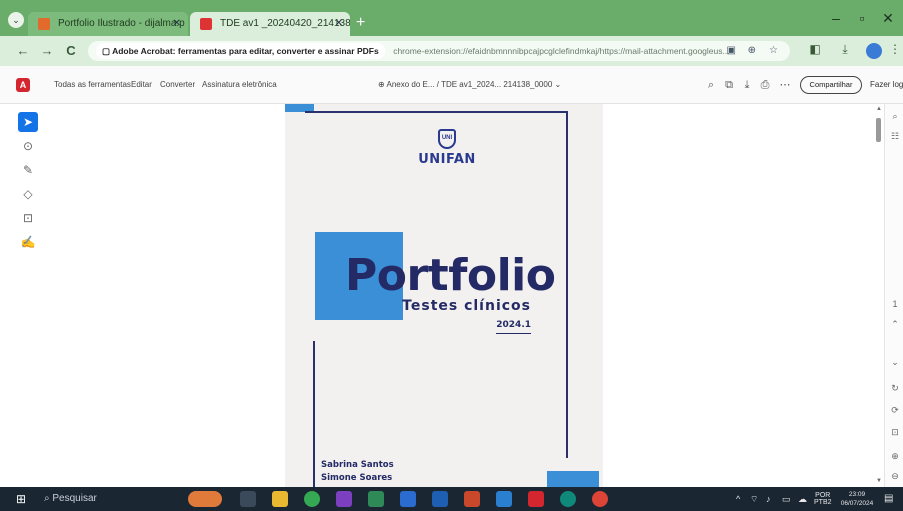  Describe the element at coordinates (344, 499) in the screenshot. I see `onenote-icon` at that location.